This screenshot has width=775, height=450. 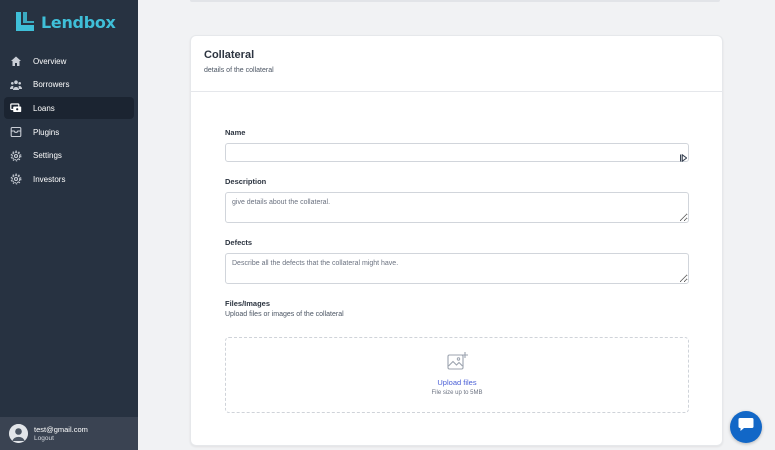 I want to click on chat-button, so click(x=746, y=427).